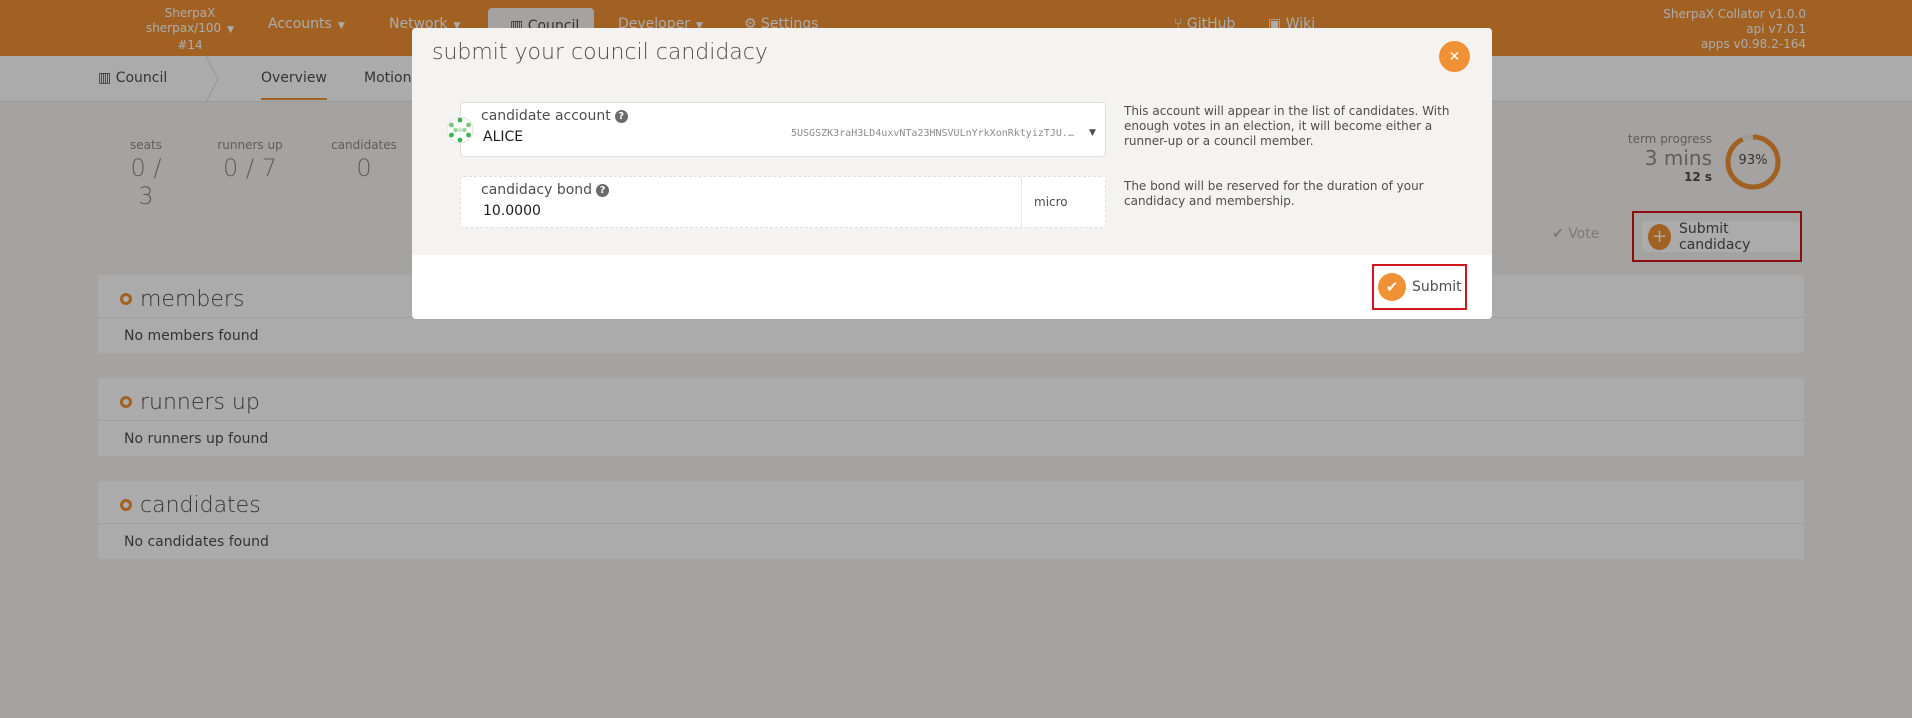 The height and width of the screenshot is (718, 1912). I want to click on candidacy-bond-label: candidacy bond?, so click(545, 190).